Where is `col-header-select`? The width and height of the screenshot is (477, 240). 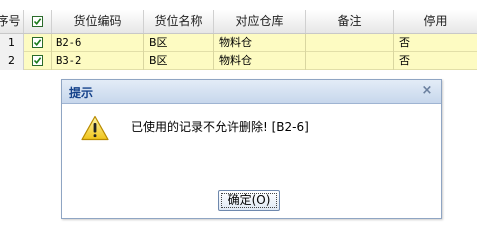 col-header-select is located at coordinates (38, 21).